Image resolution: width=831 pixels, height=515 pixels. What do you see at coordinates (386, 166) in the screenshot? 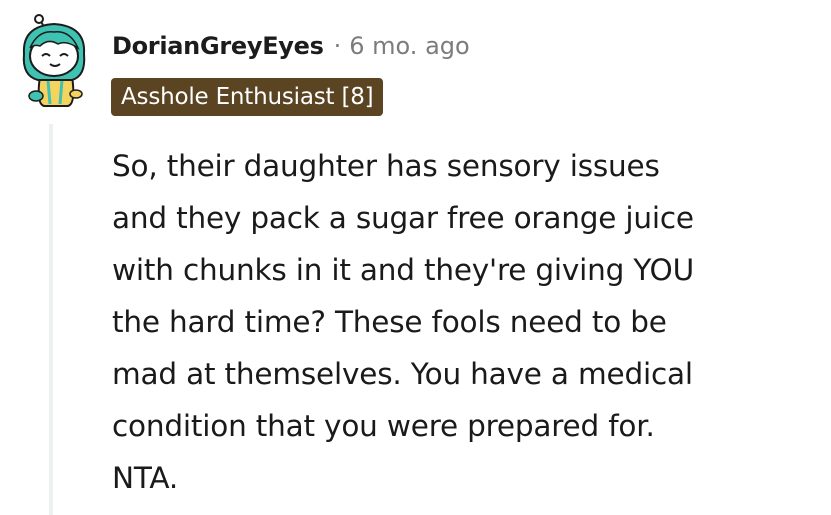
I see `comment-body-line: So, their daughter has sensory issues` at bounding box center [386, 166].